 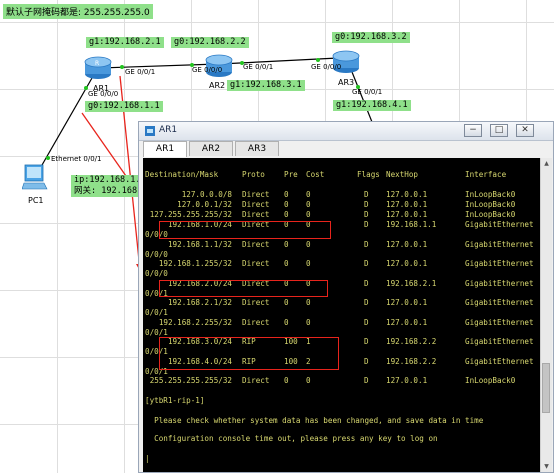 What do you see at coordinates (411, 361) in the screenshot?
I see `nexthop-cell: 192.168.2.2` at bounding box center [411, 361].